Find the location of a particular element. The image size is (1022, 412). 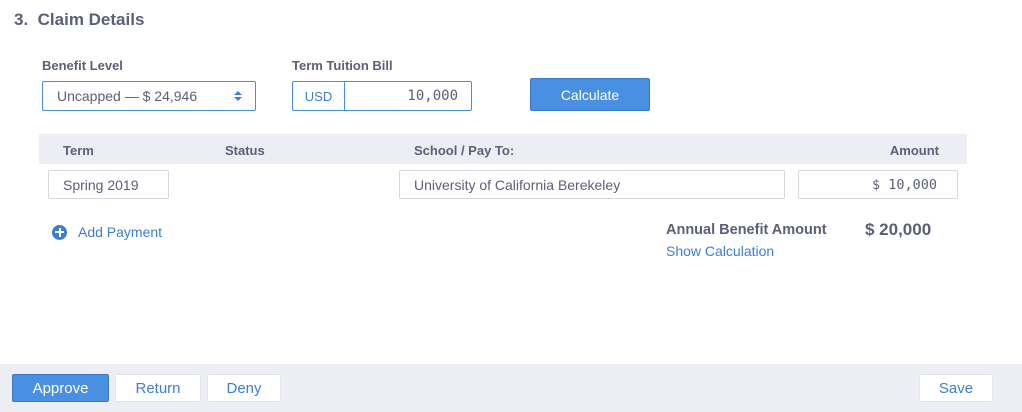

term-tuition-input is located at coordinates (408, 96).